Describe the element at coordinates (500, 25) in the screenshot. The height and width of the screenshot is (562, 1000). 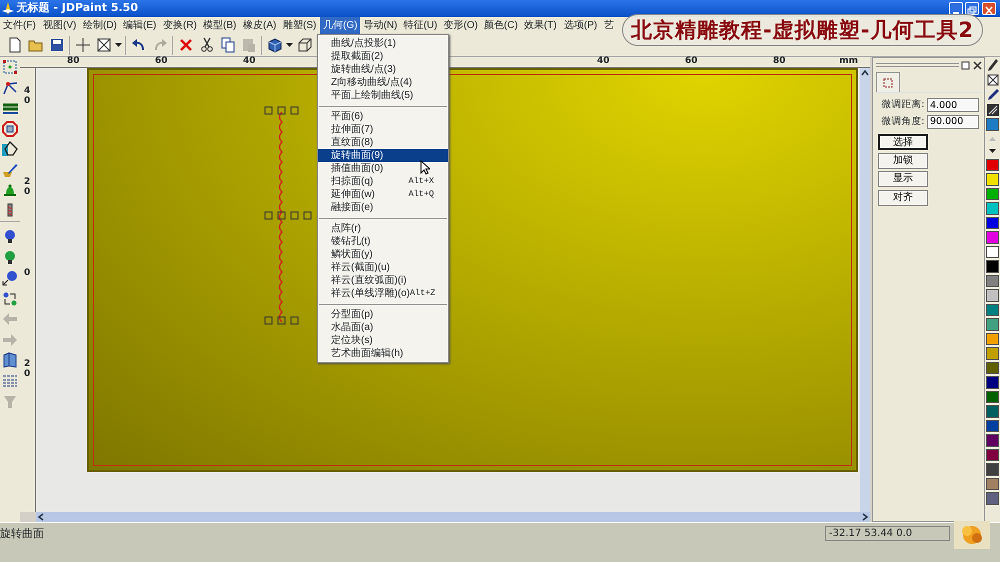
I see `menu-item: 颜色(C)` at that location.